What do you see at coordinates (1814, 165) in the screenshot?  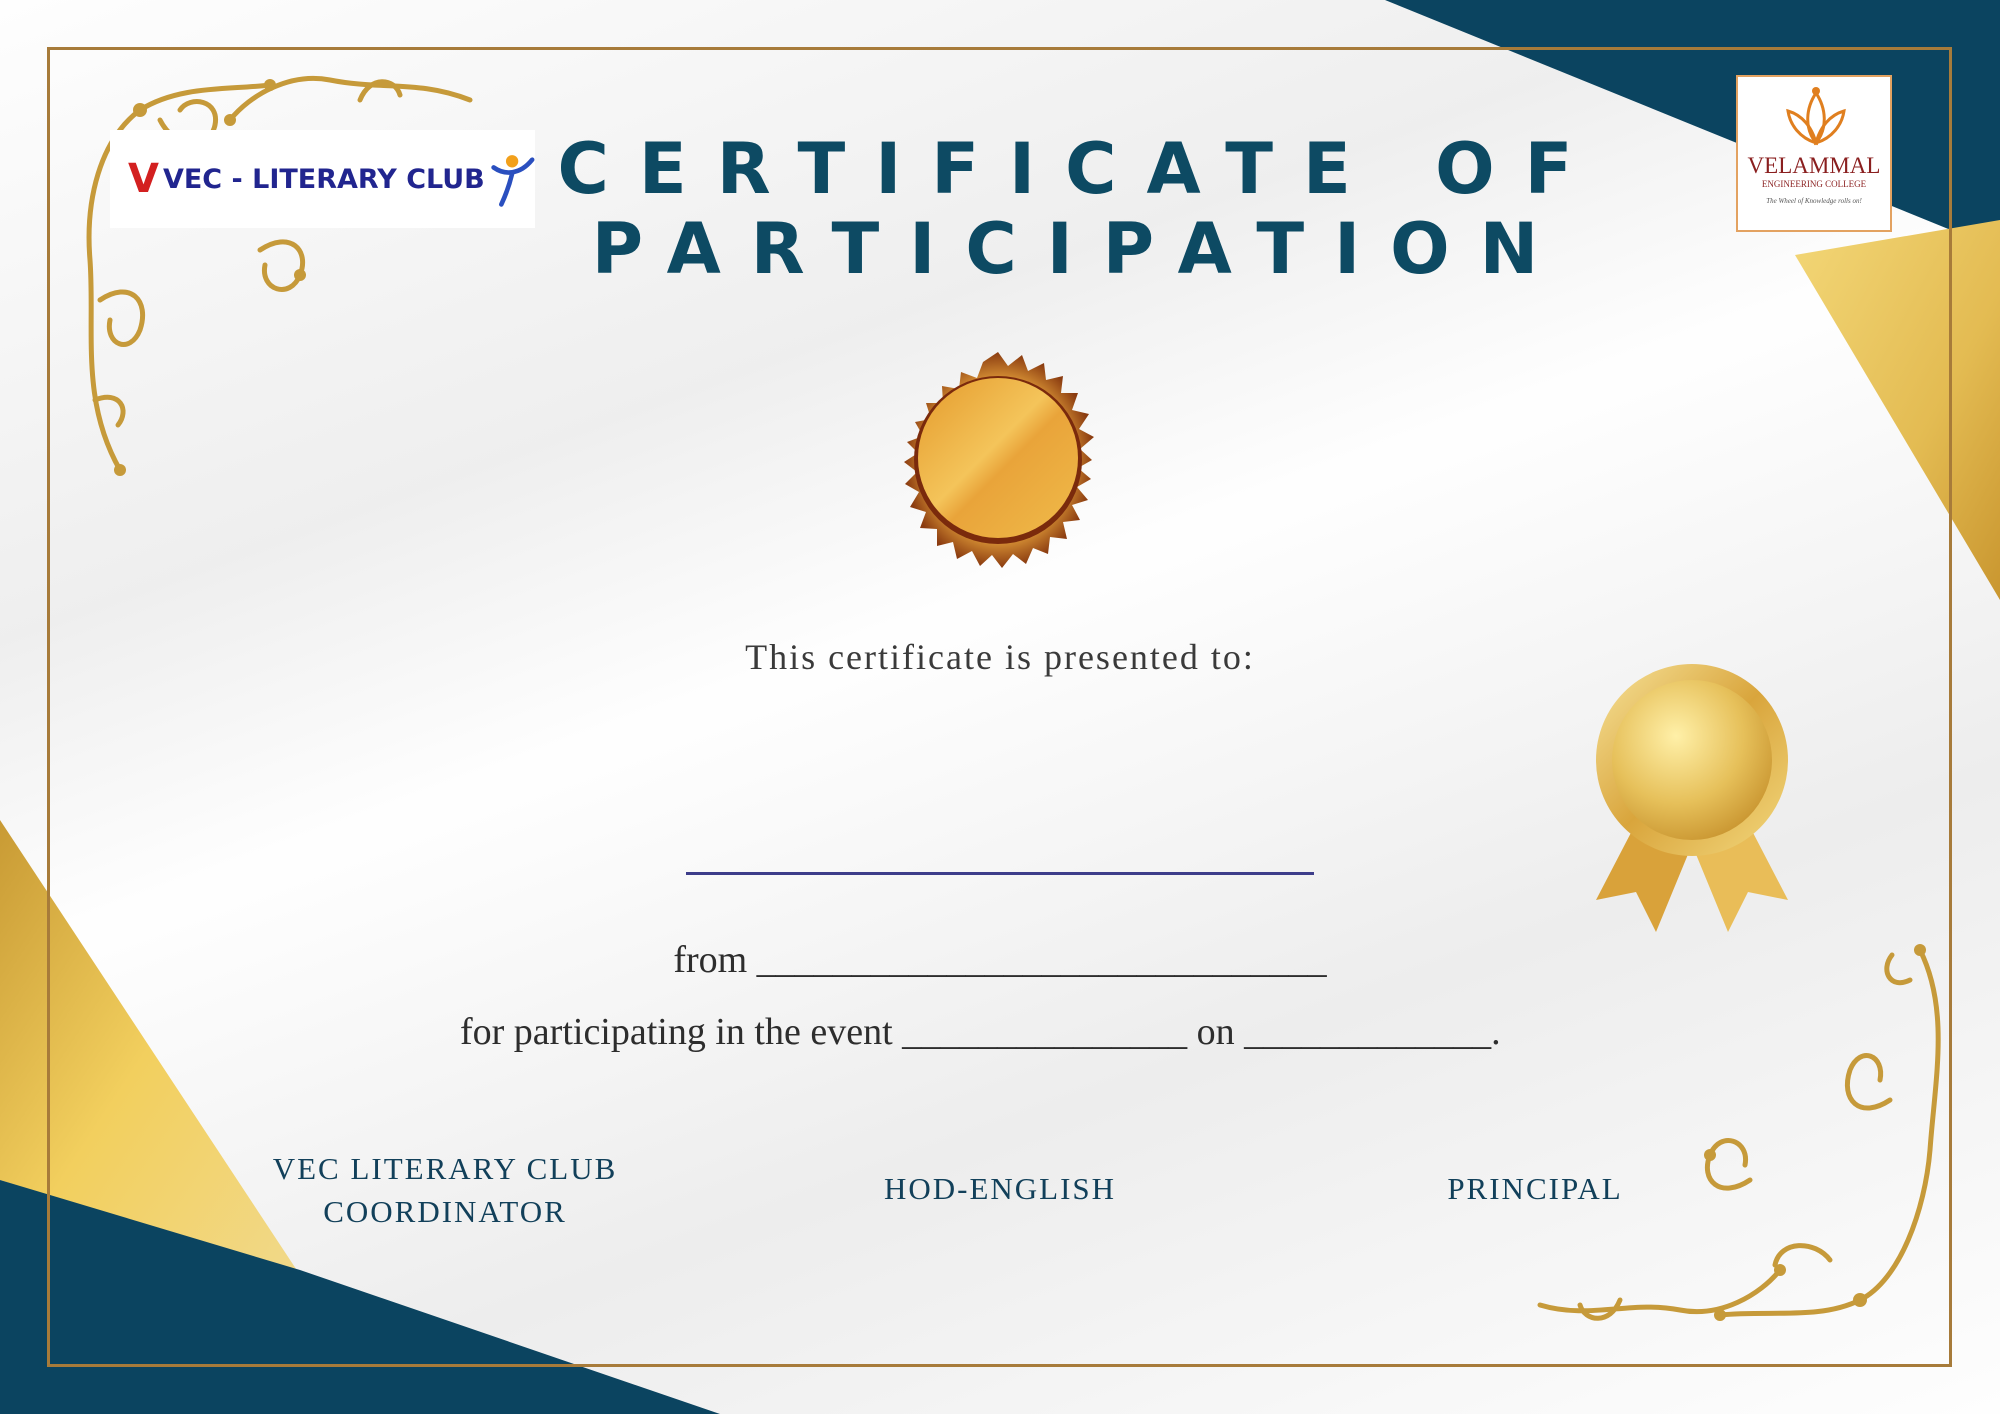 I see `college-name: VELAMMAL` at bounding box center [1814, 165].